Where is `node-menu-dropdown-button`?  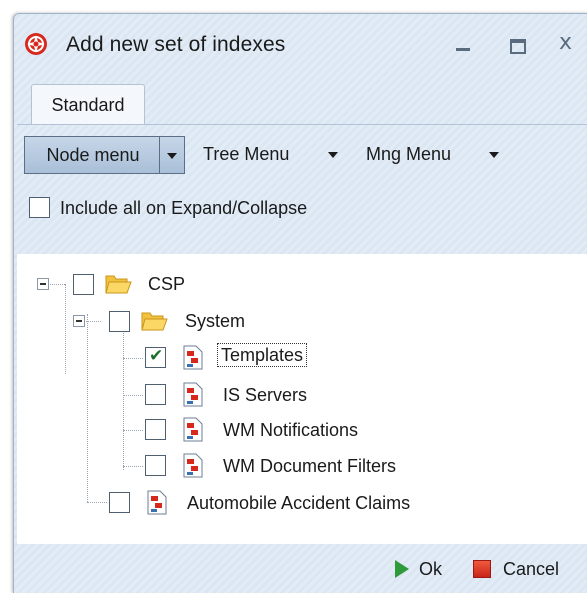
node-menu-dropdown-button is located at coordinates (172, 155).